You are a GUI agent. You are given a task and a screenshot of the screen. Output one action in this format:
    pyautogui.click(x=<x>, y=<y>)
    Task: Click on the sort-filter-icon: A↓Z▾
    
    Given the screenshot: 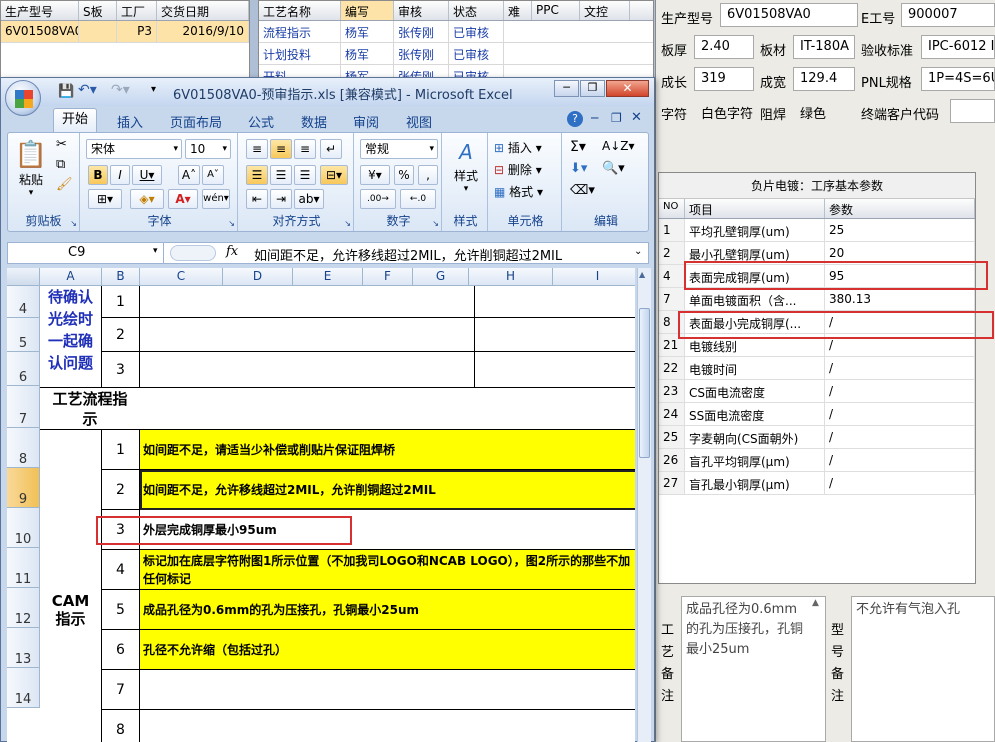 What is the action you would take?
    pyautogui.click(x=618, y=146)
    